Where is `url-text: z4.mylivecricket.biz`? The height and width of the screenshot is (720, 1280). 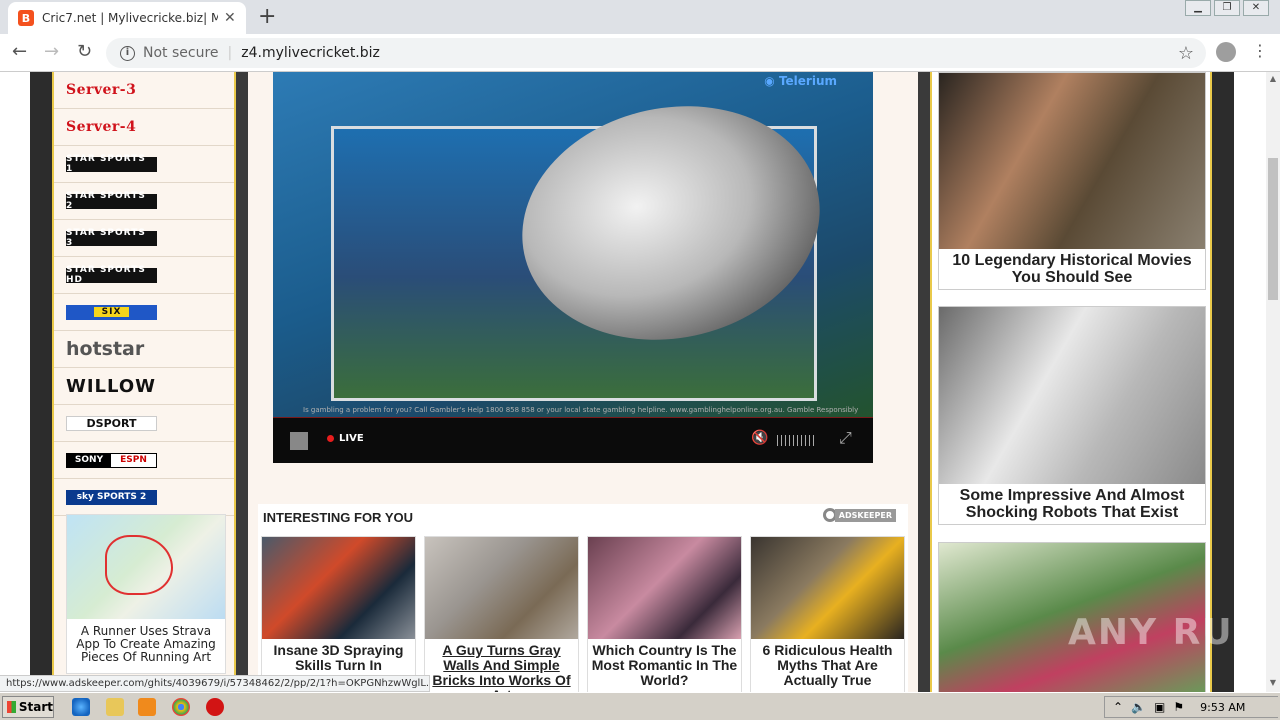
url-text: z4.mylivecricket.biz is located at coordinates (310, 53).